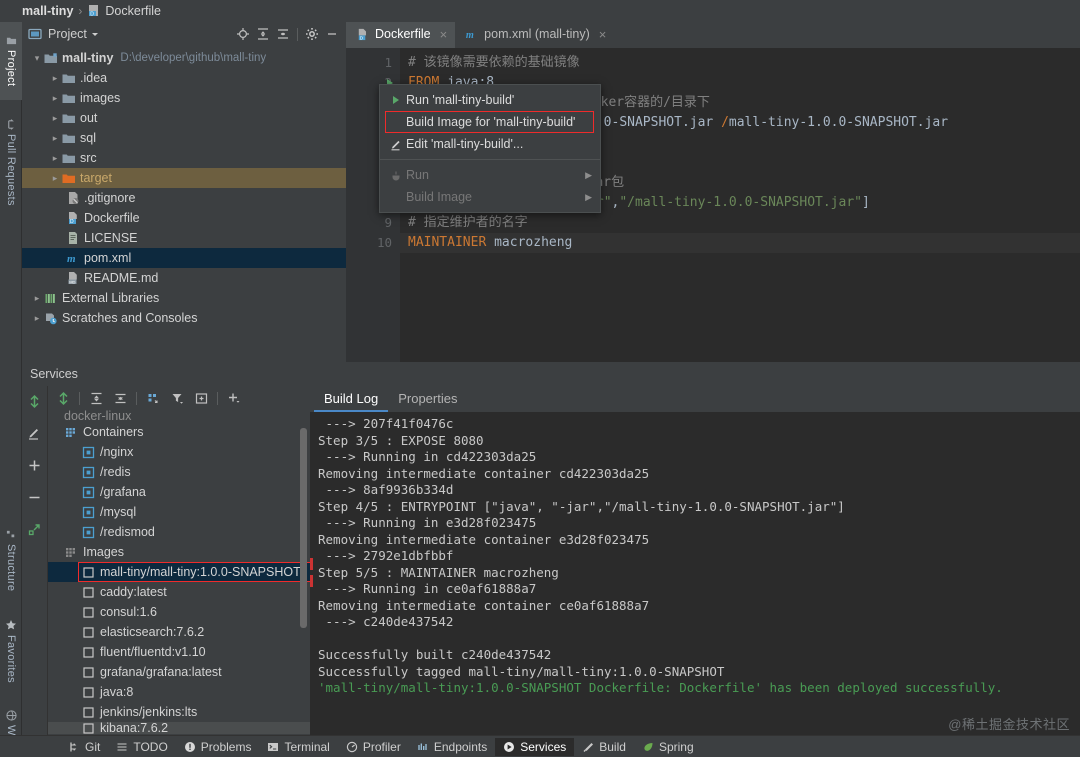  Describe the element at coordinates (452, 747) in the screenshot. I see `status-button-endpoints: Endpoints` at that location.